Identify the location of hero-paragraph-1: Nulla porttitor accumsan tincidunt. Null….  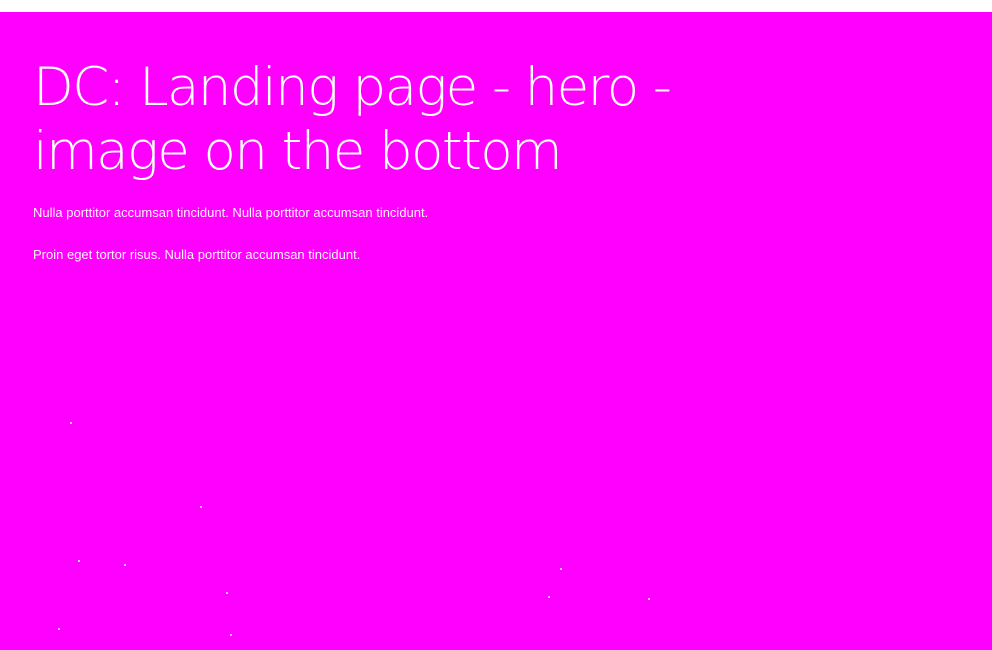
(231, 212).